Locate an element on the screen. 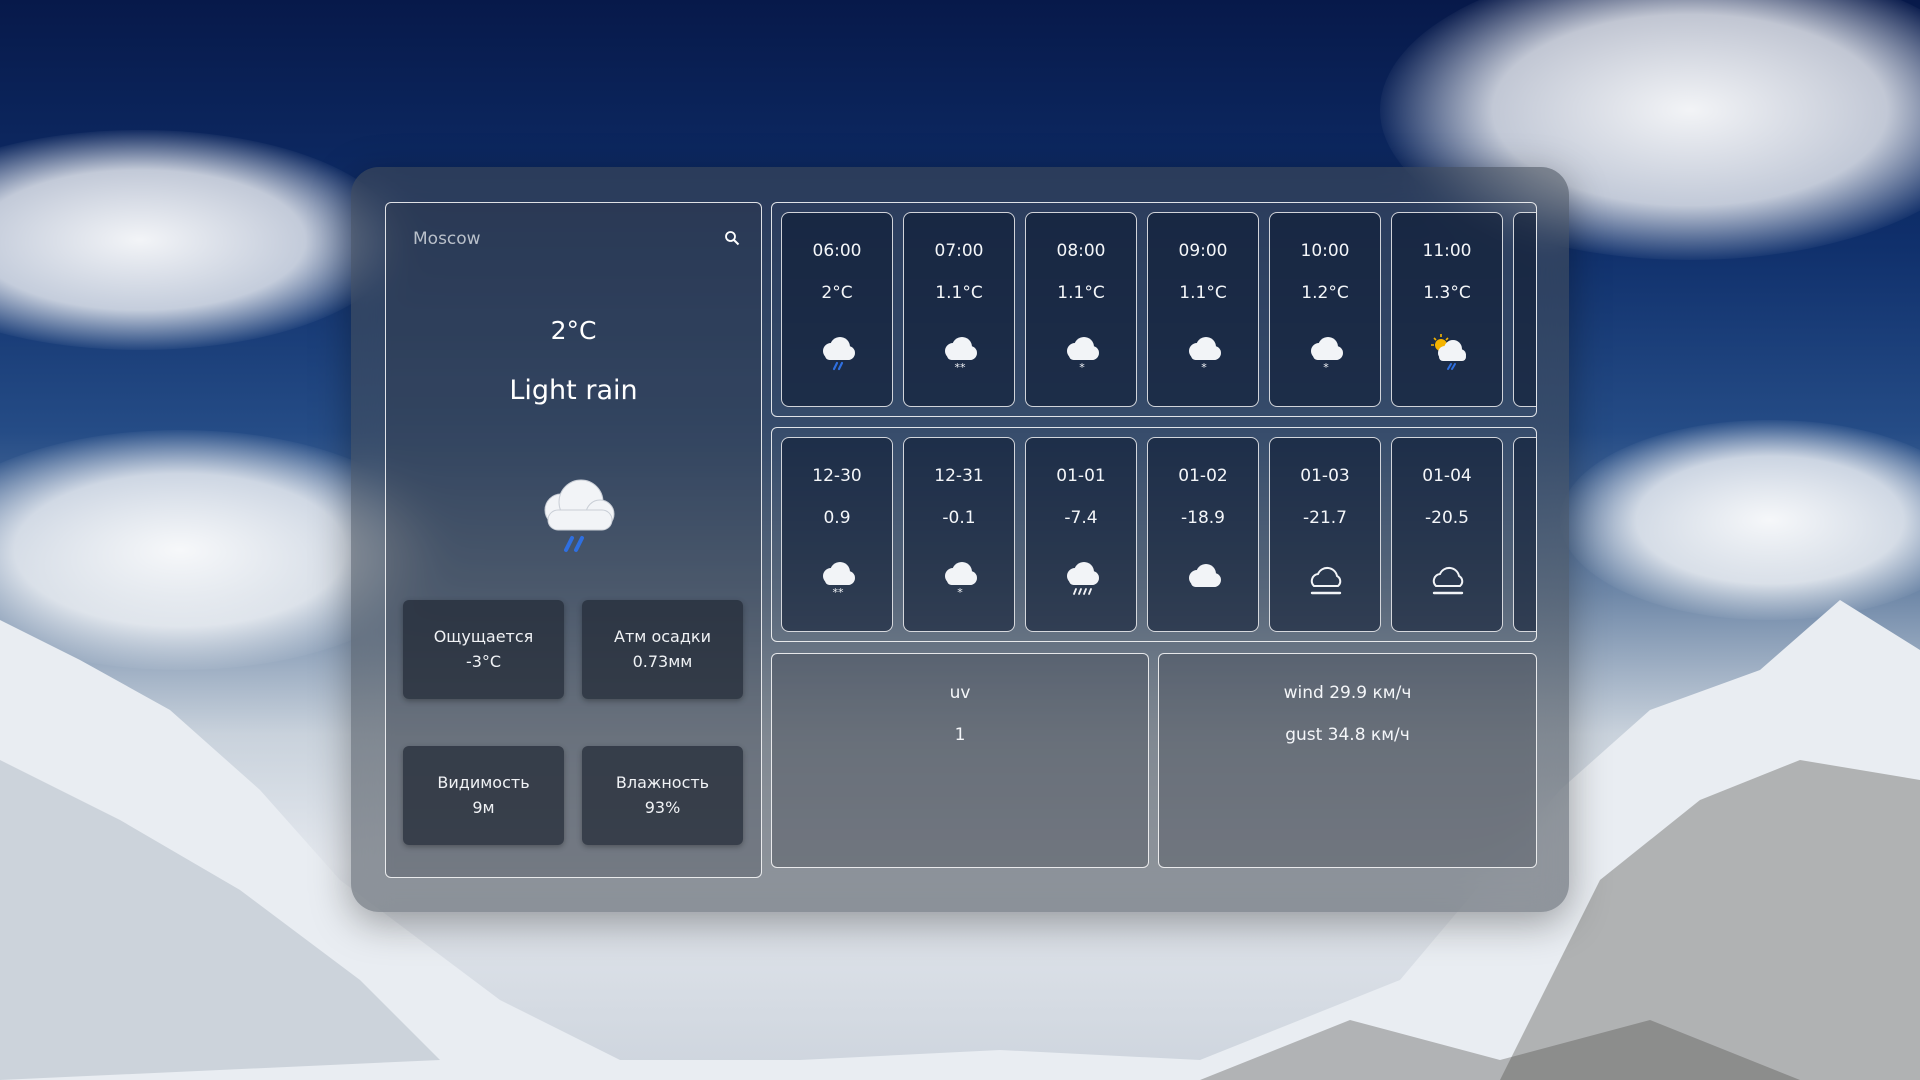 The height and width of the screenshot is (1080, 1920). precipitation-card: Атм осадки 0.73мм is located at coordinates (662, 649).